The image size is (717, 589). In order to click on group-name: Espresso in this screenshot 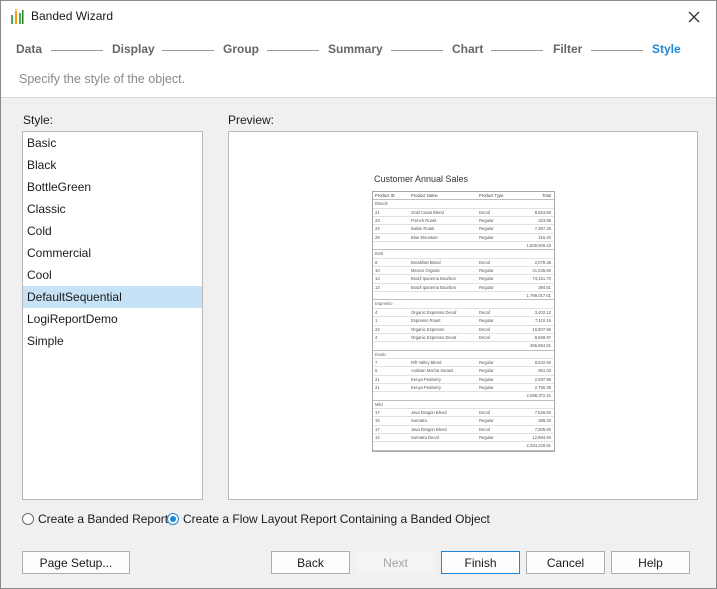, I will do `click(384, 304)`.